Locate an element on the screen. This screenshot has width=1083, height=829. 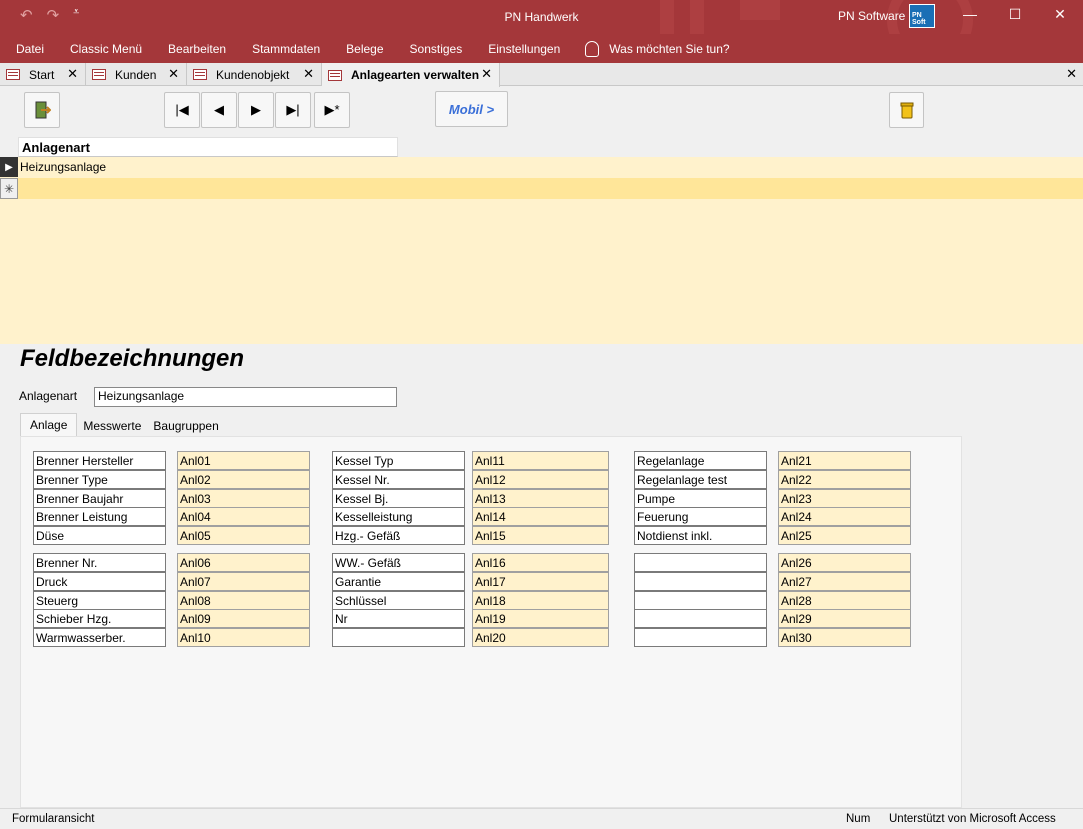
field-code: Anl20 is located at coordinates (540, 637).